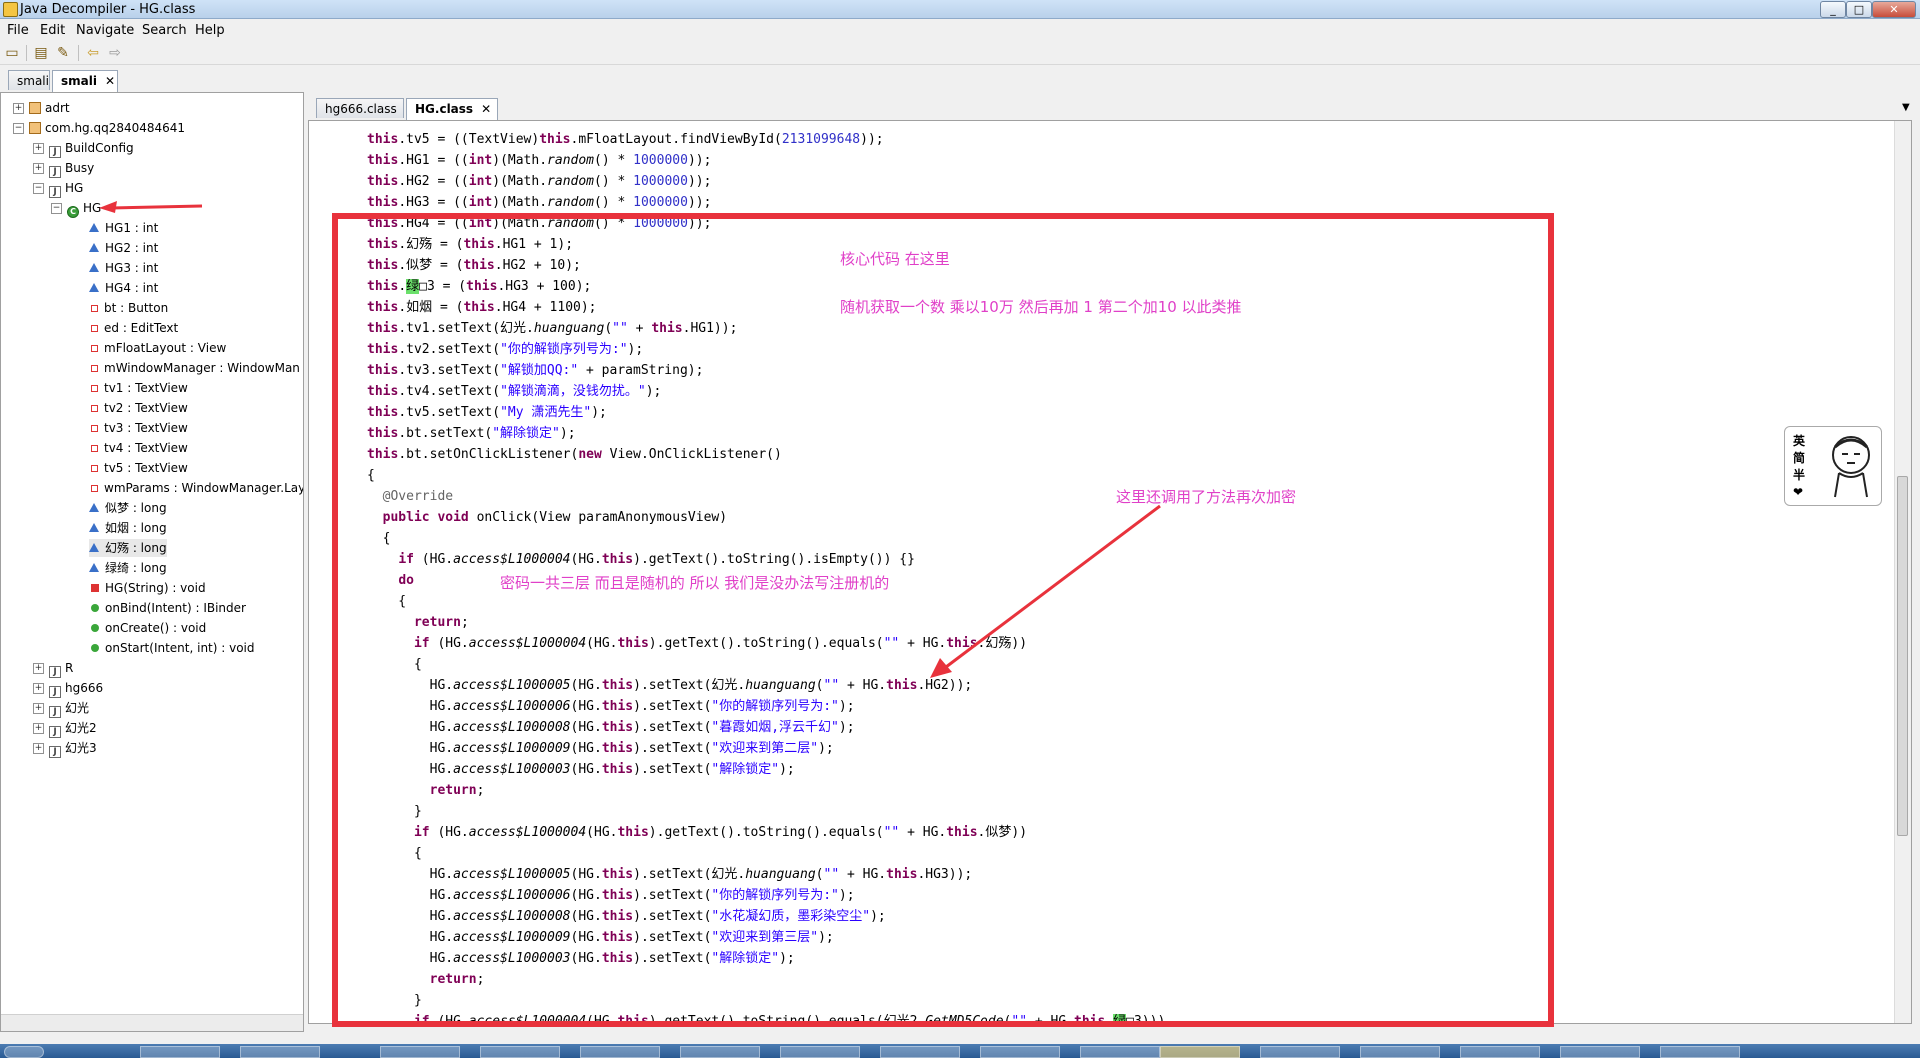 The height and width of the screenshot is (1058, 1920). Describe the element at coordinates (94, 267) in the screenshot. I see `field-default-icon` at that location.